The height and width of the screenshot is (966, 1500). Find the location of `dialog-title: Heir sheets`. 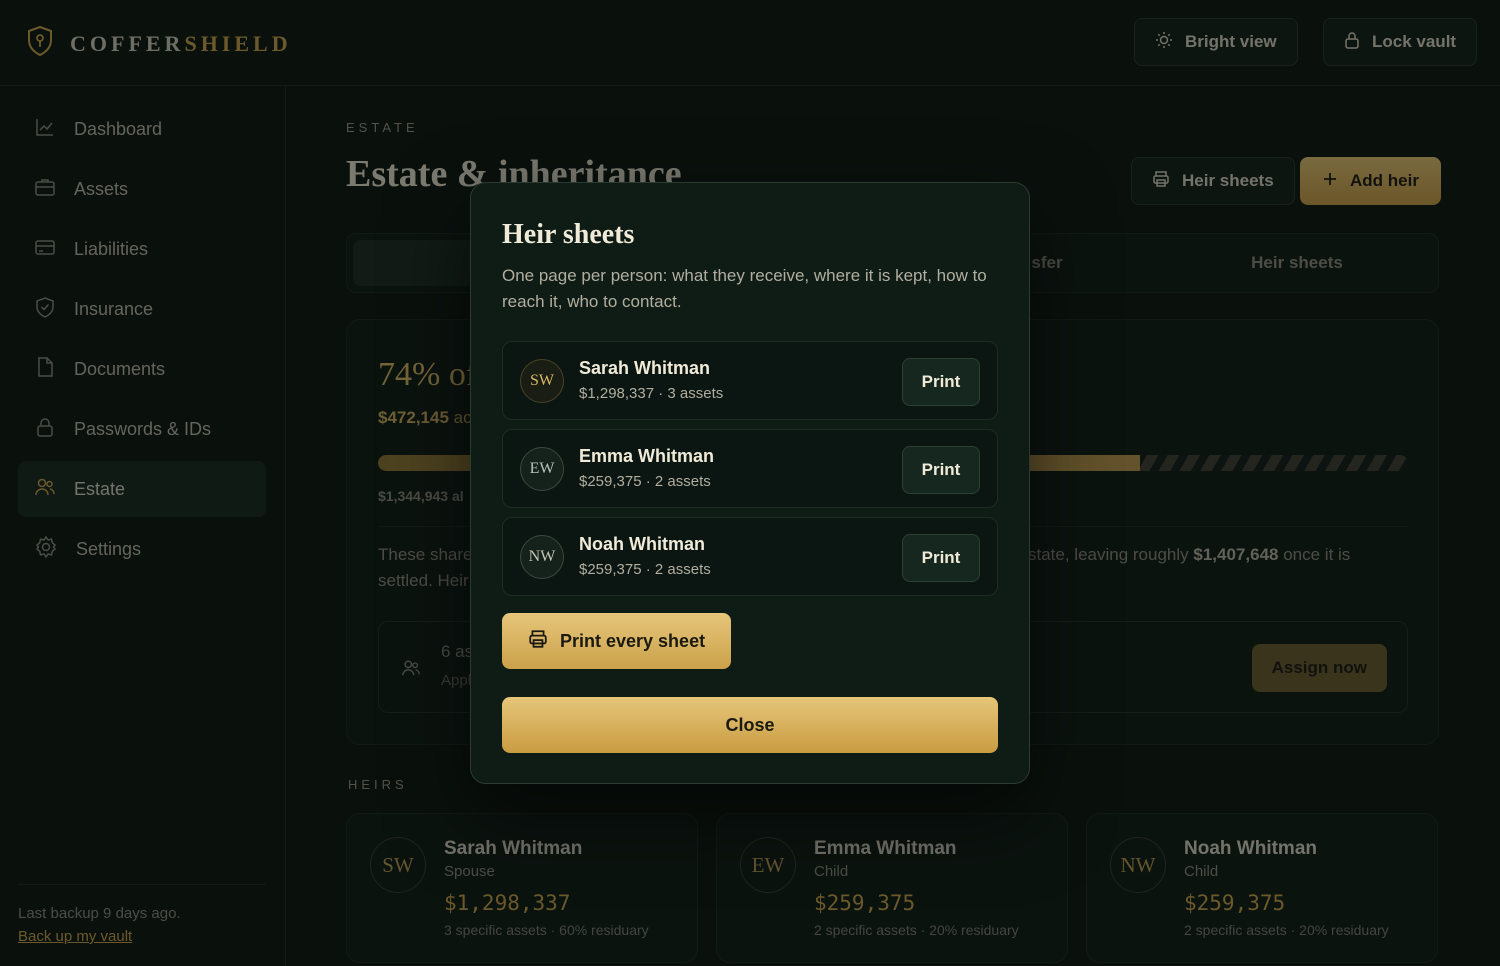

dialog-title: Heir sheets is located at coordinates (568, 234).